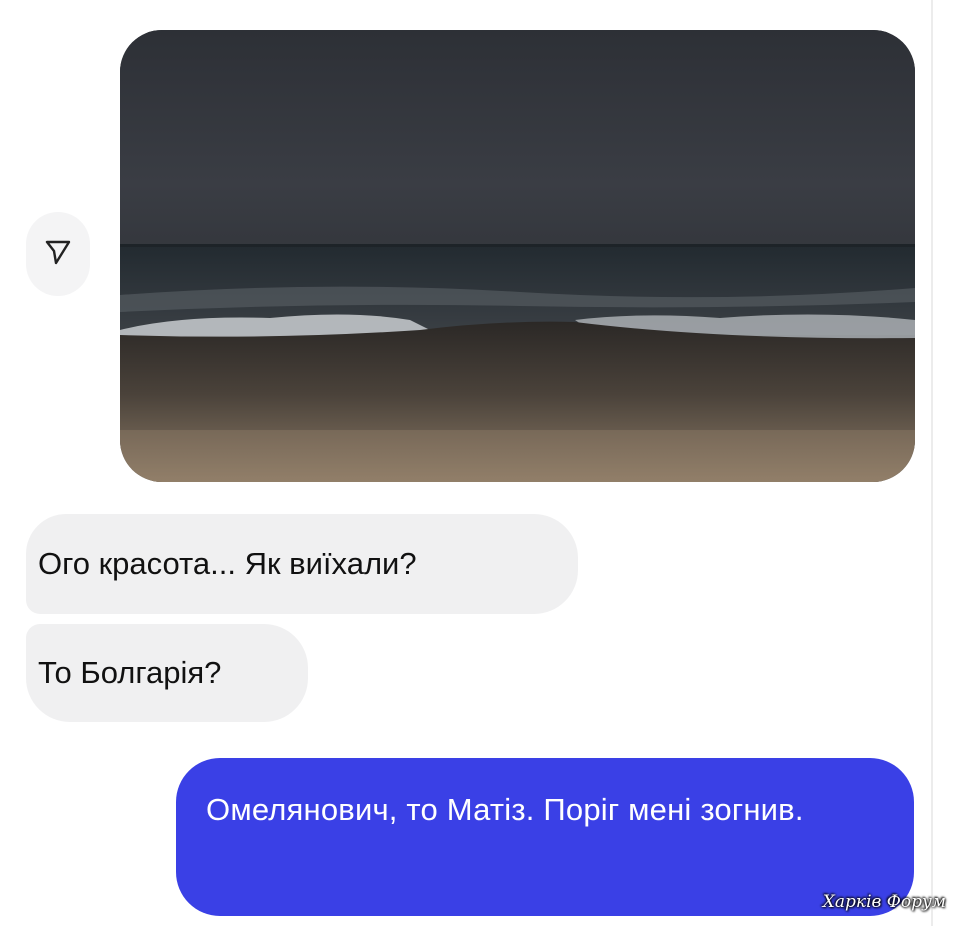 Image resolution: width=960 pixels, height=926 pixels. I want to click on outgoing-message: Омелянович, то Матіз. Поріг мені зогнив., so click(545, 837).